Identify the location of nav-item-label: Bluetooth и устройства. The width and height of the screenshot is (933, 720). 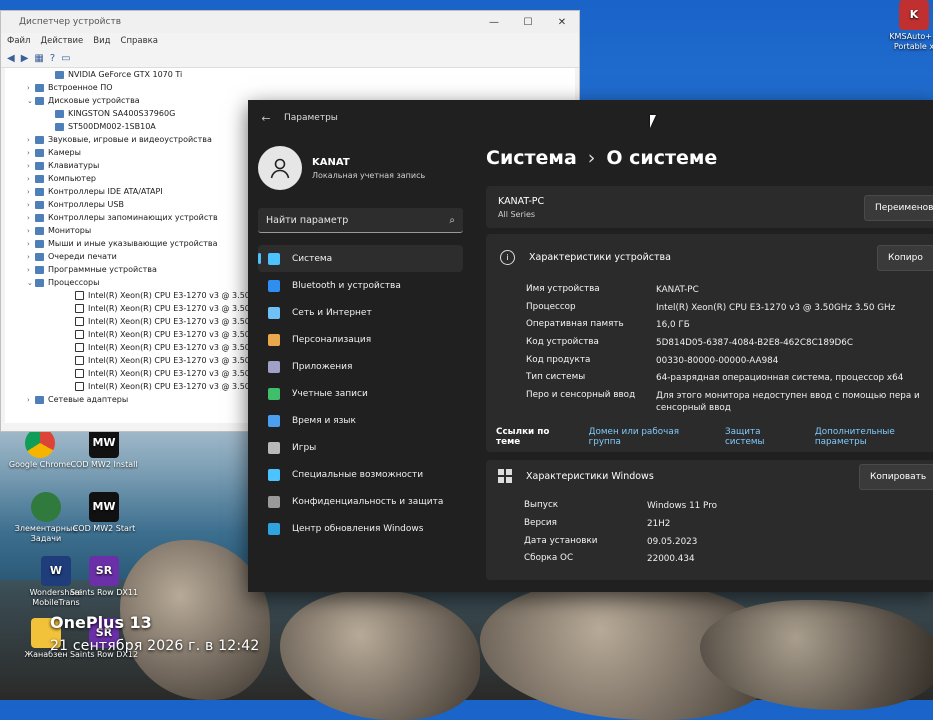
(346, 285).